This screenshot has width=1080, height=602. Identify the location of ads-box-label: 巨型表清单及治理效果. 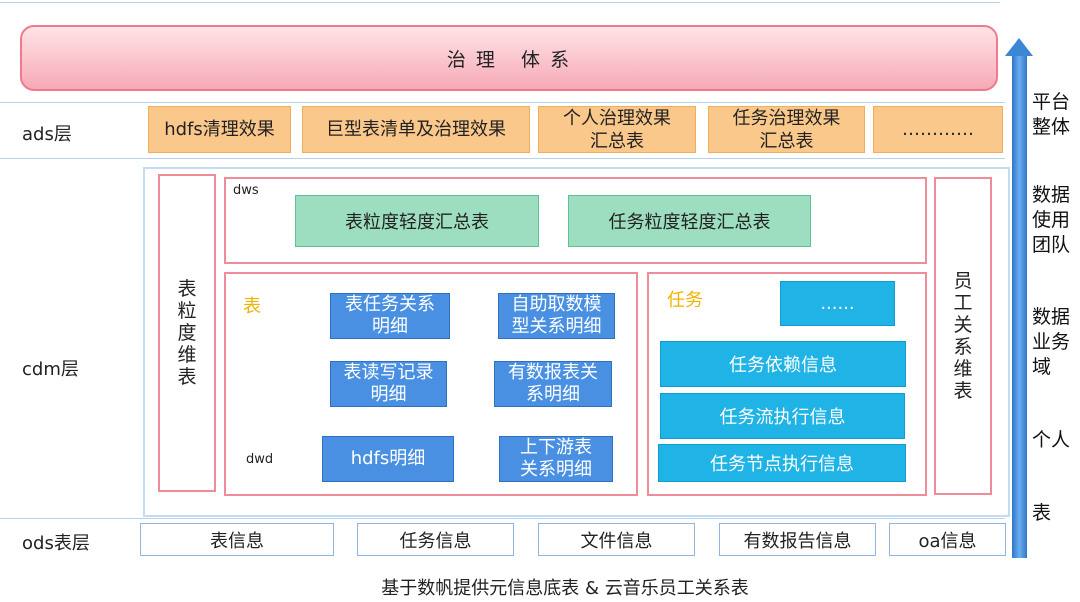
(416, 129).